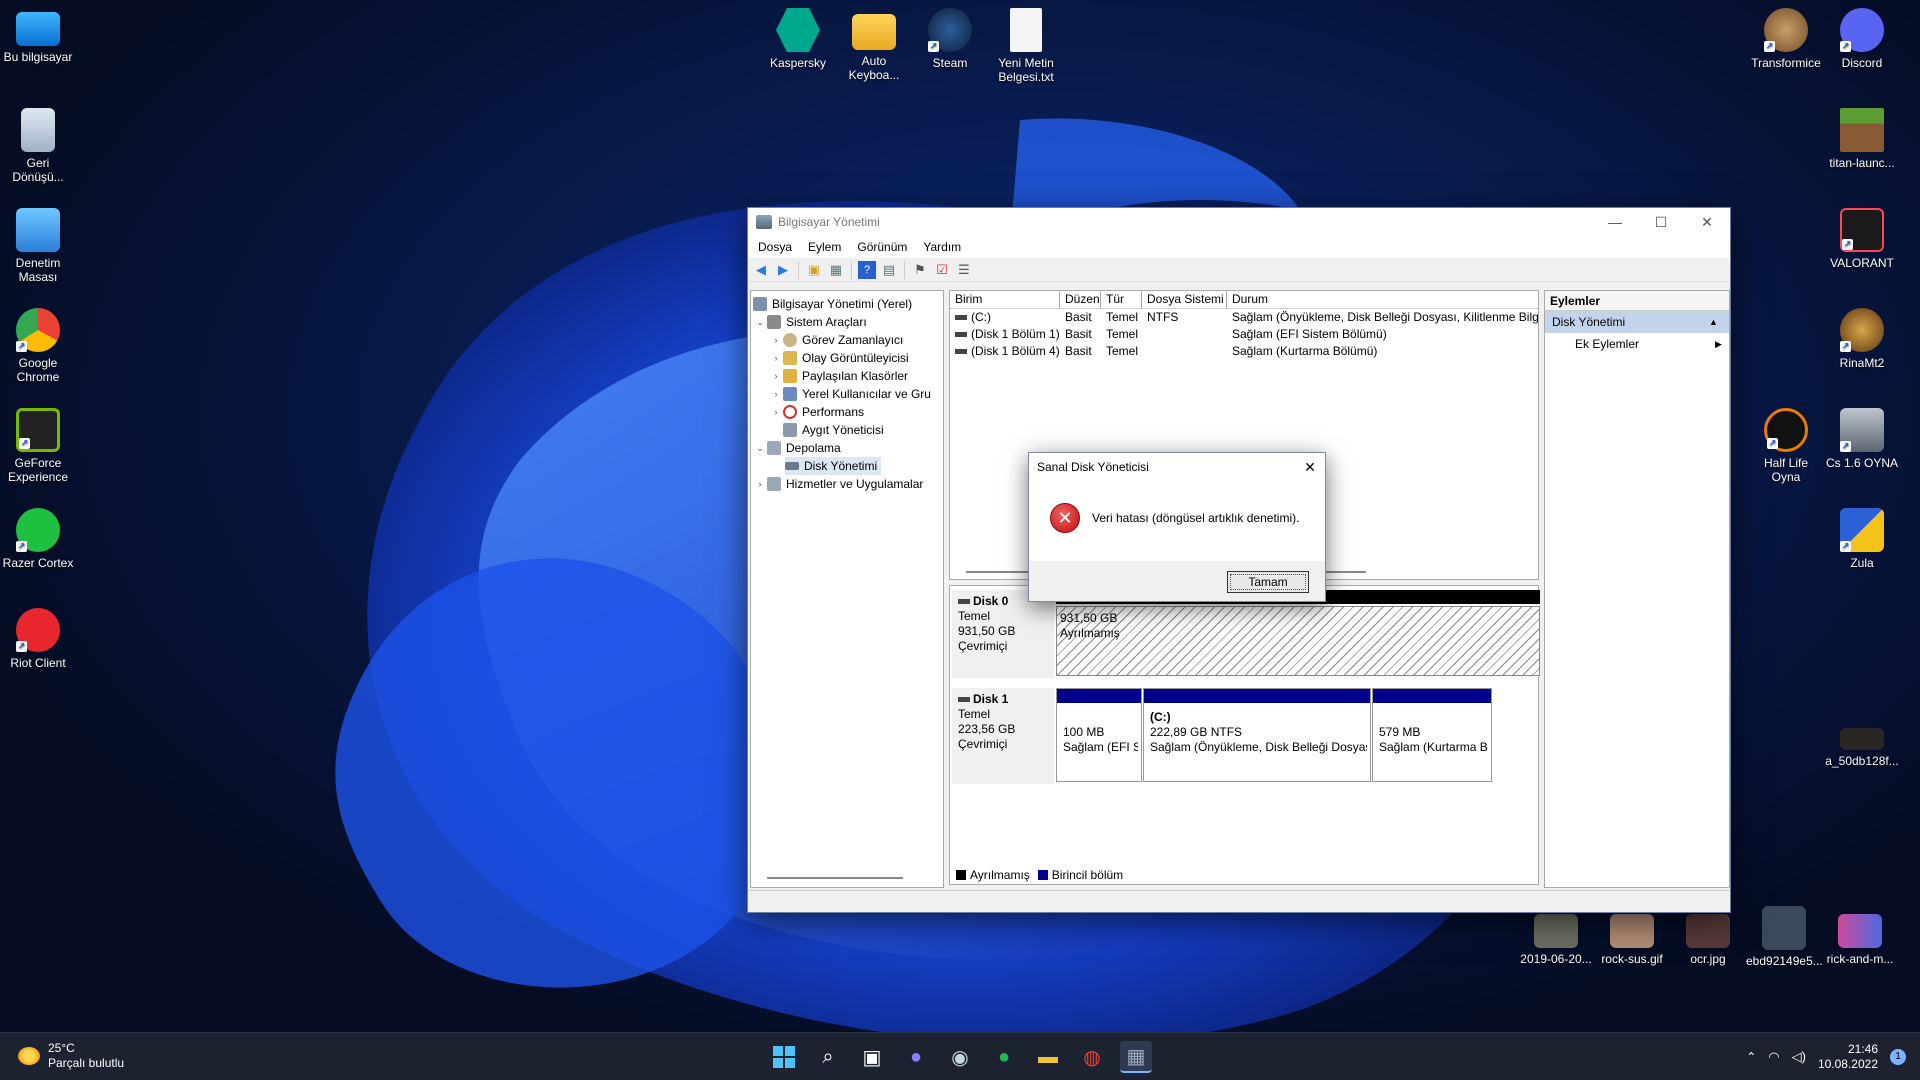 The image size is (1920, 1080). I want to click on transformice-icon: ↗, so click(1786, 30).